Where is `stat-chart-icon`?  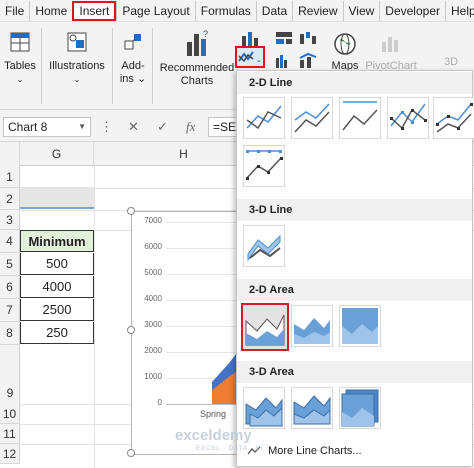
stat-chart-icon is located at coordinates (284, 60).